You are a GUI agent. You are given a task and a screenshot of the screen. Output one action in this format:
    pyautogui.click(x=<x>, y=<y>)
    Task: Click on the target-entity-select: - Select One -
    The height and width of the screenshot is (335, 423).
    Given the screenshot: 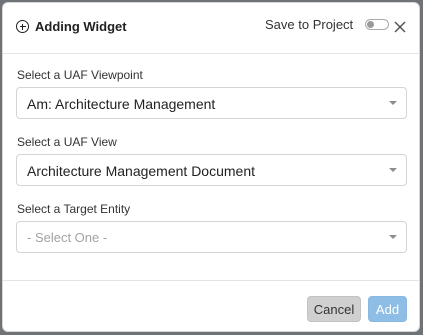 What is the action you would take?
    pyautogui.click(x=211, y=237)
    